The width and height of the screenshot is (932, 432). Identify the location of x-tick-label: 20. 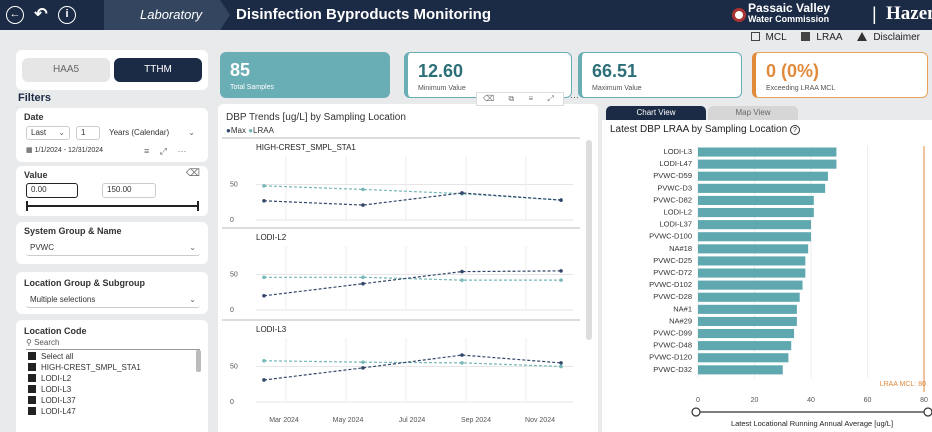
(755, 400).